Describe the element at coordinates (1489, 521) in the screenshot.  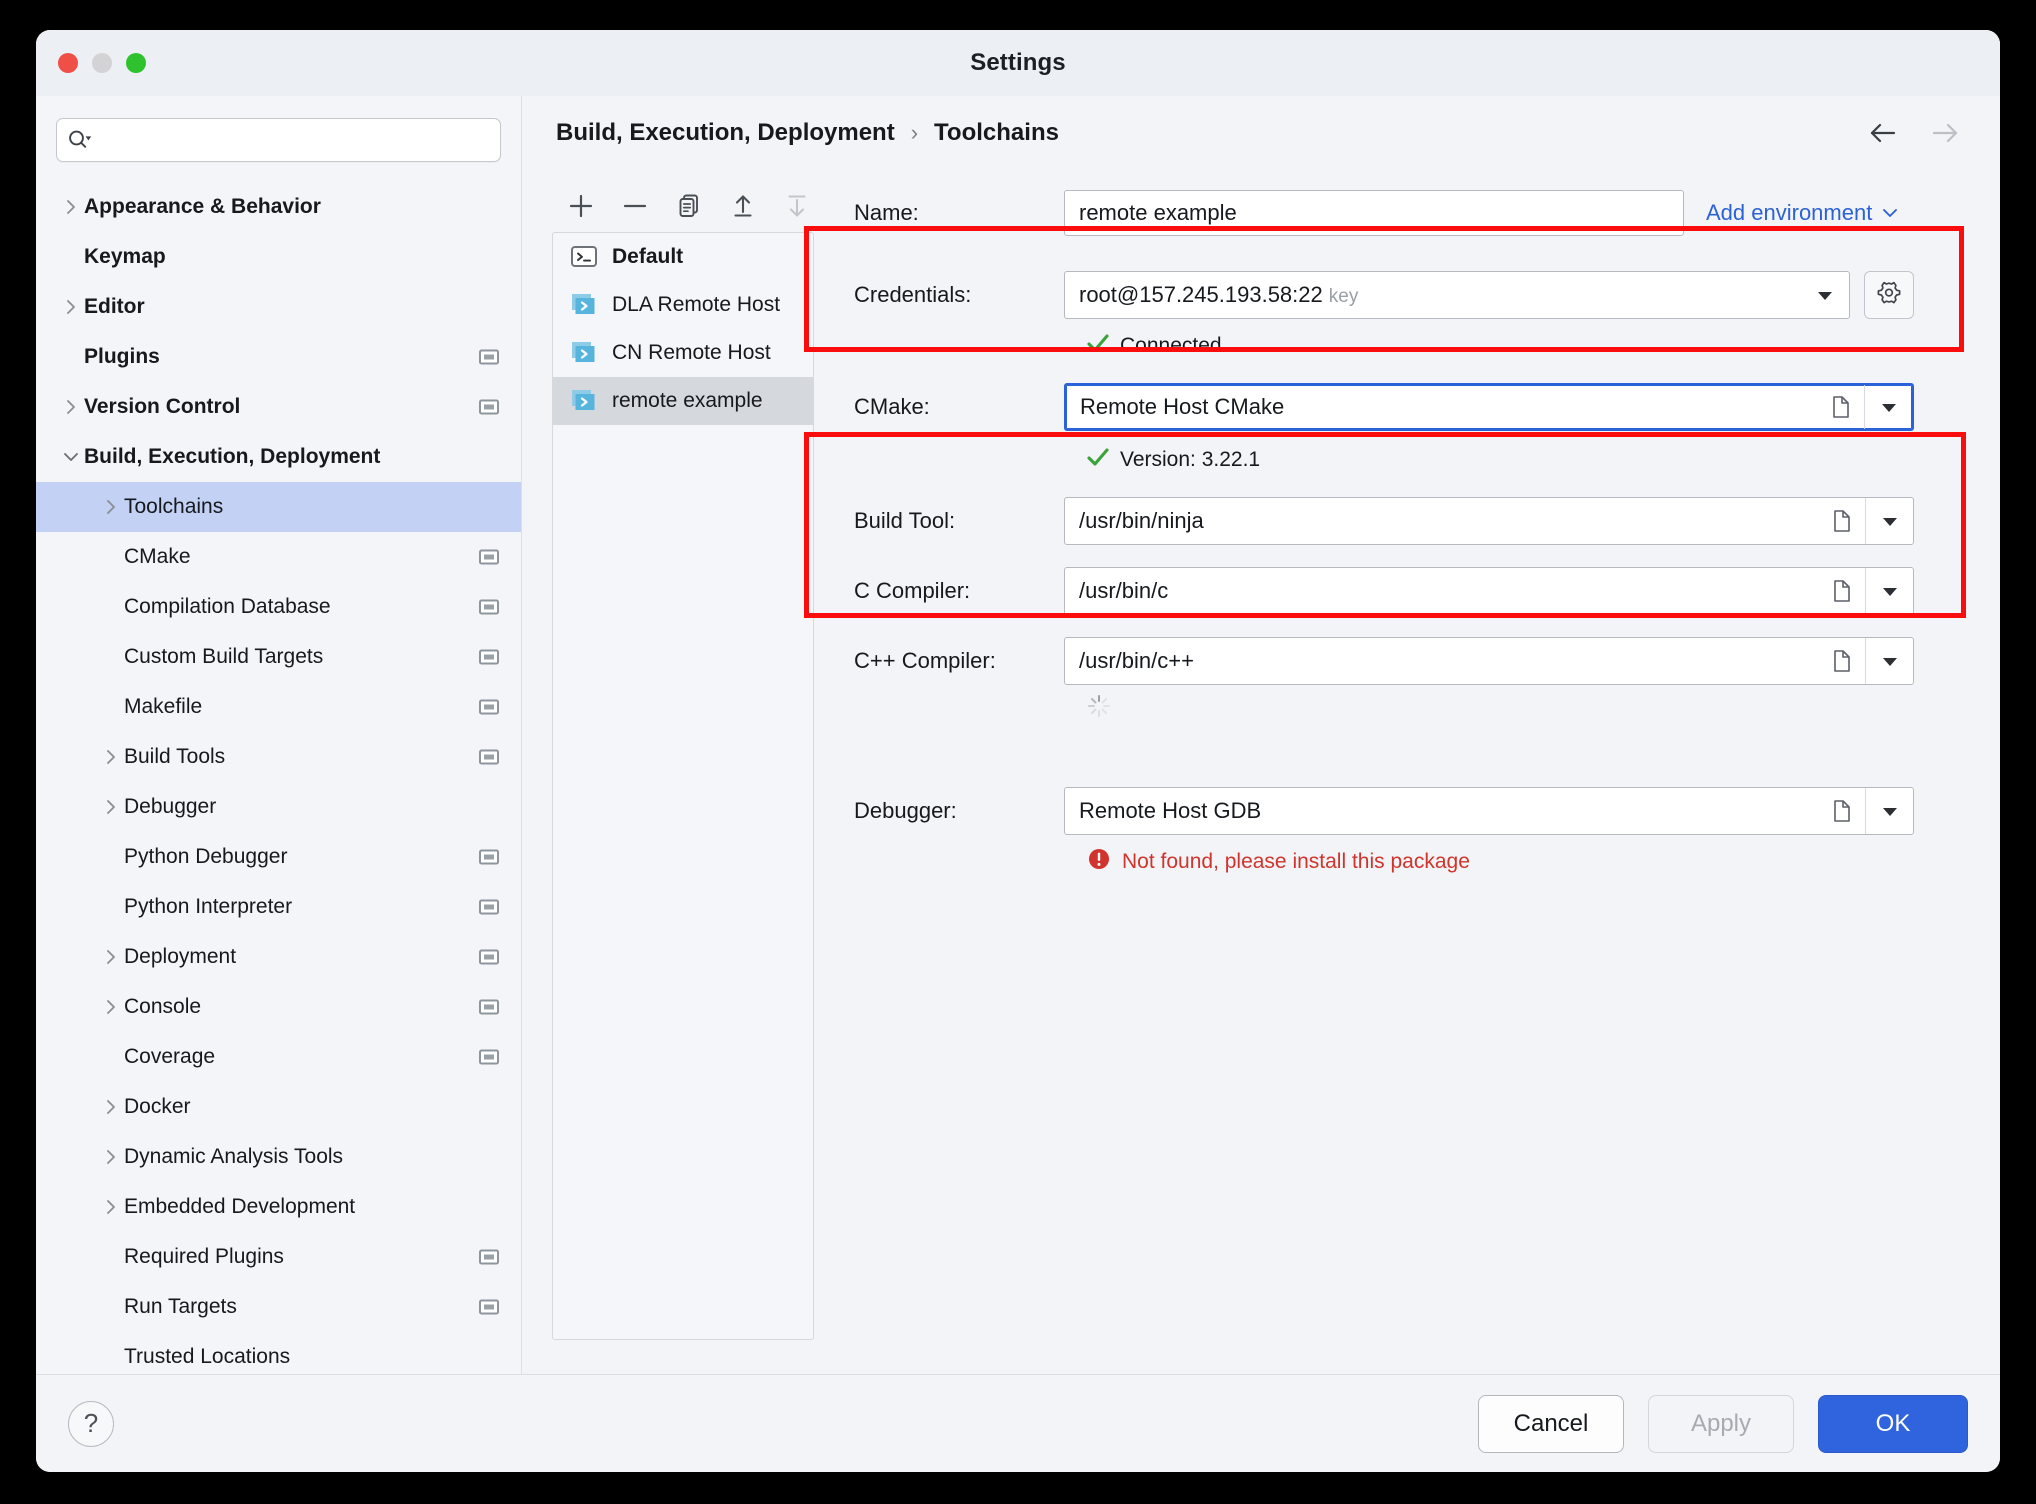
I see `build-tool-combo: /usr/bin/ninja` at that location.